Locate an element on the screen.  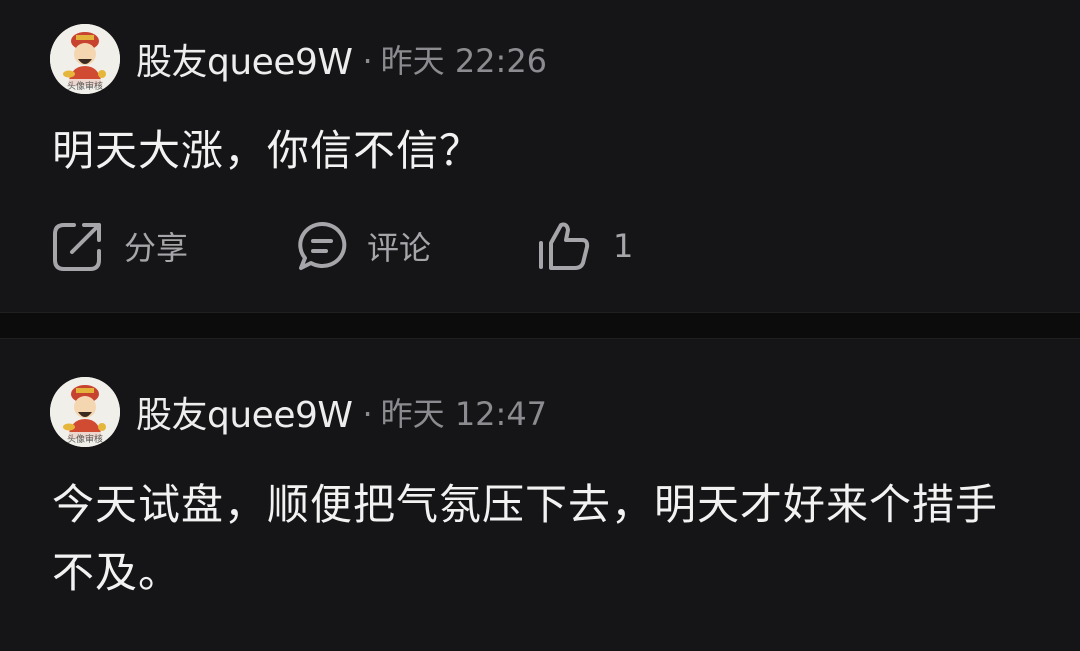
thumbs-up-icon is located at coordinates (564, 246).